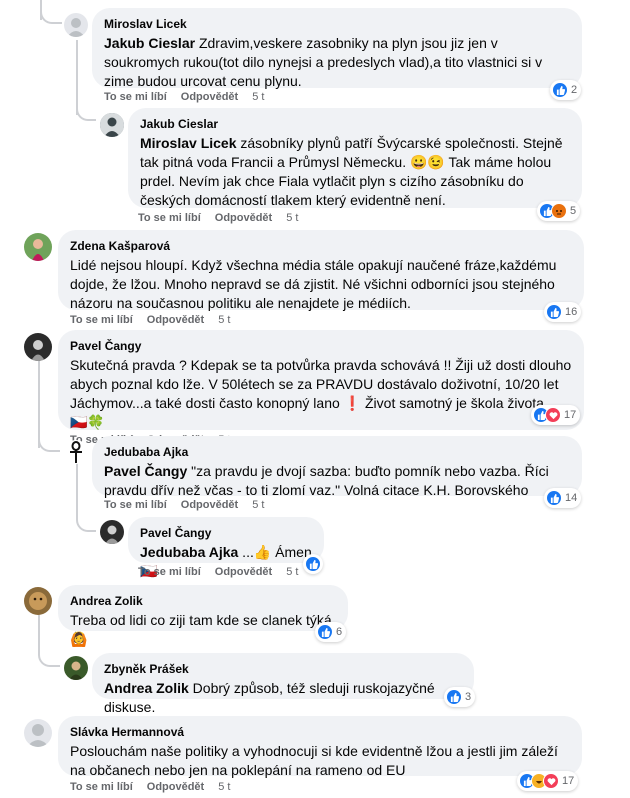  Describe the element at coordinates (355, 124) in the screenshot. I see `comment-author: Jakub Cieslar` at that location.